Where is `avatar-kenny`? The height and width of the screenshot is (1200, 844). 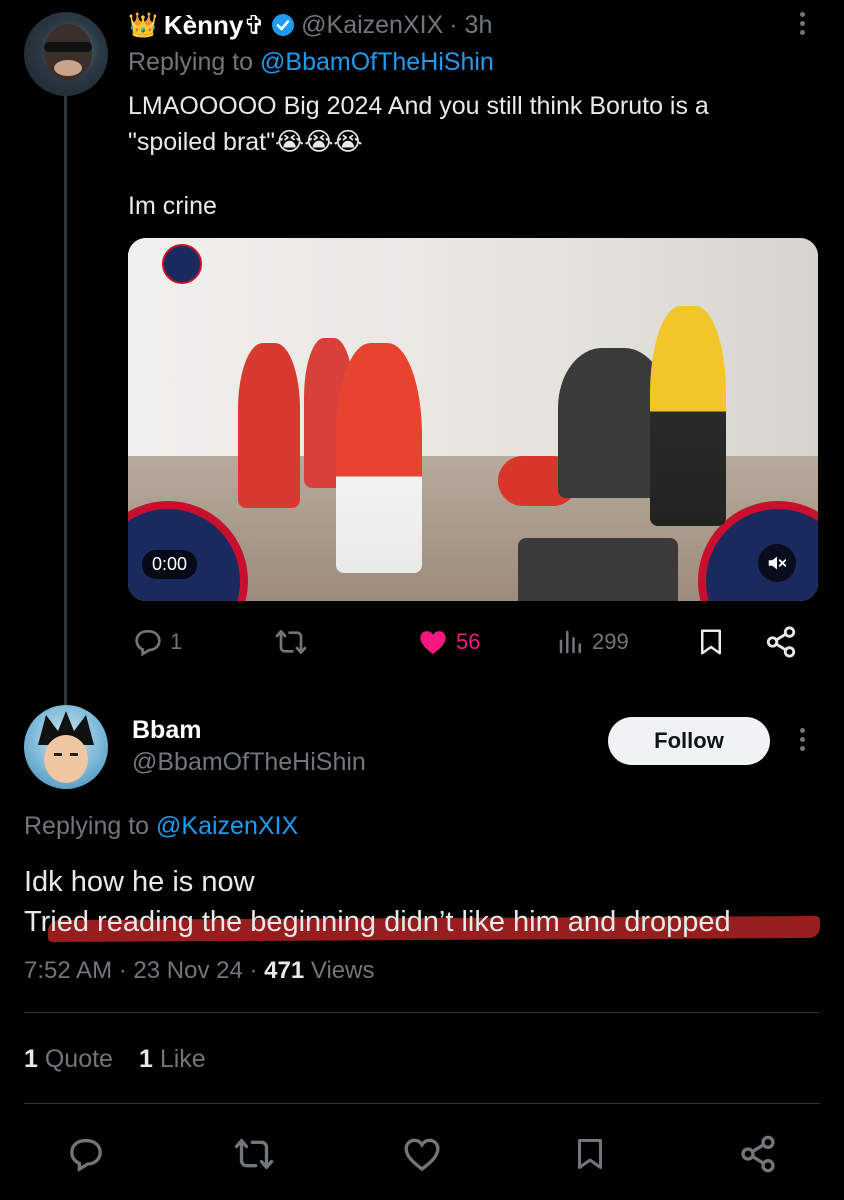
avatar-kenny is located at coordinates (66, 54).